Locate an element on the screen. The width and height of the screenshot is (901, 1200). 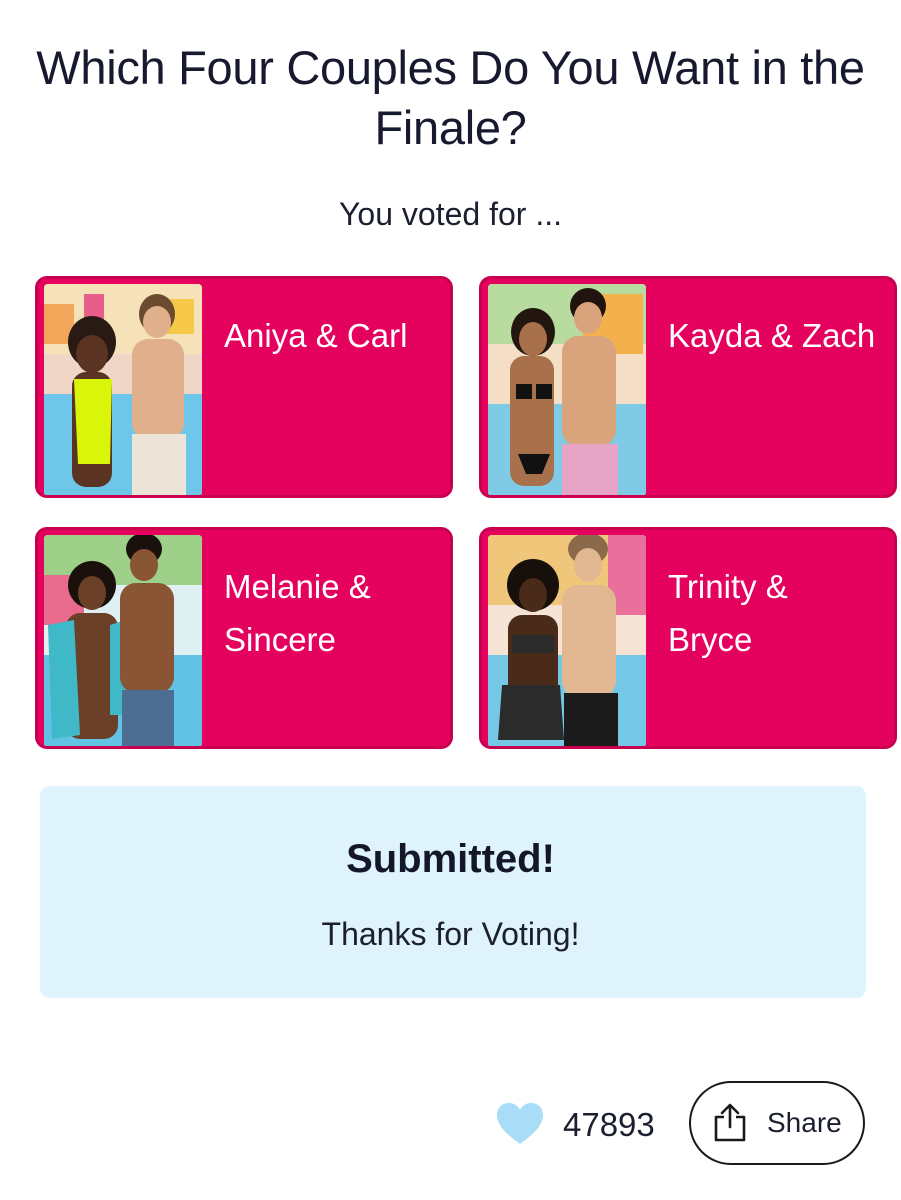
share-button: Share is located at coordinates (777, 1123).